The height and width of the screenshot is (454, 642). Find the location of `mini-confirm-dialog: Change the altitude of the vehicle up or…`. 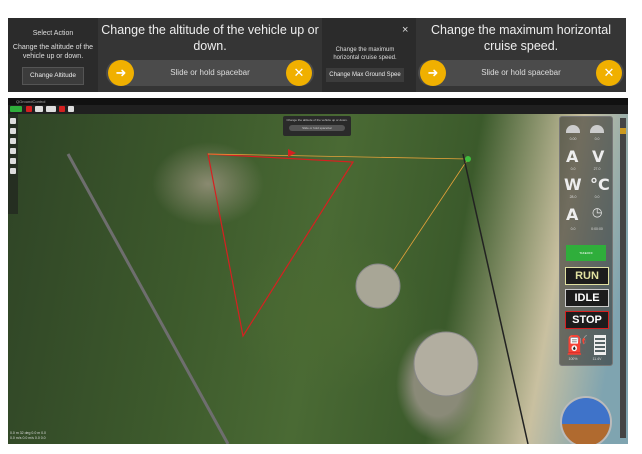

mini-confirm-dialog: Change the altitude of the vehicle up or… is located at coordinates (317, 126).